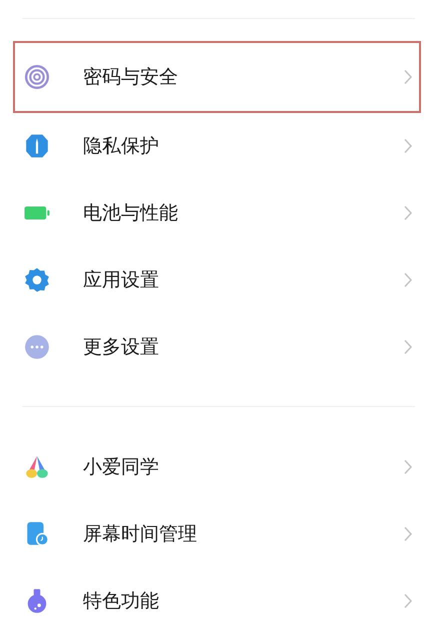 The width and height of the screenshot is (431, 637). What do you see at coordinates (217, 279) in the screenshot?
I see `settings-item: 应用设置` at bounding box center [217, 279].